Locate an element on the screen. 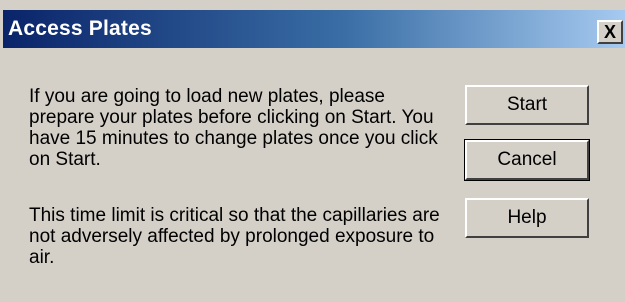 The height and width of the screenshot is (302, 625). start-button: Start is located at coordinates (527, 105).